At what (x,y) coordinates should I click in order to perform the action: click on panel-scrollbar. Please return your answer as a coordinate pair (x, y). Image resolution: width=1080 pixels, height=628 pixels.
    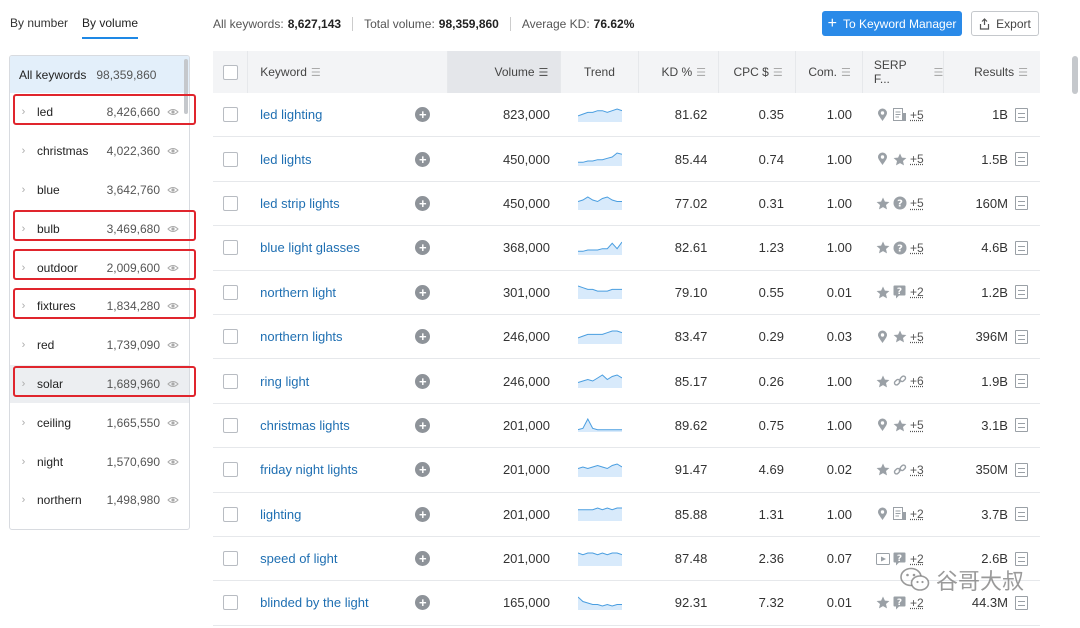
    Looking at the image, I should click on (186, 86).